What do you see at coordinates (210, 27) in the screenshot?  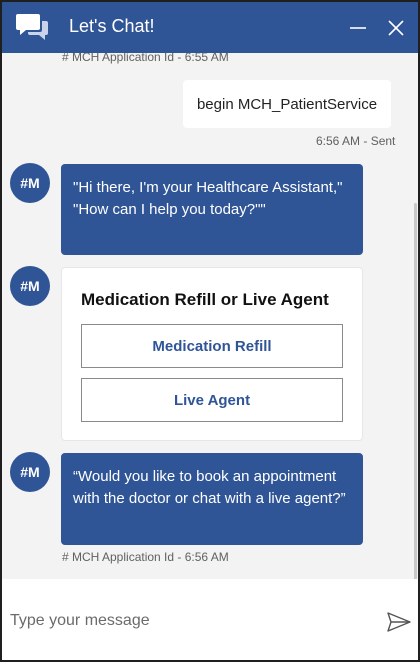 I see `chat-header: Let's Chat!` at bounding box center [210, 27].